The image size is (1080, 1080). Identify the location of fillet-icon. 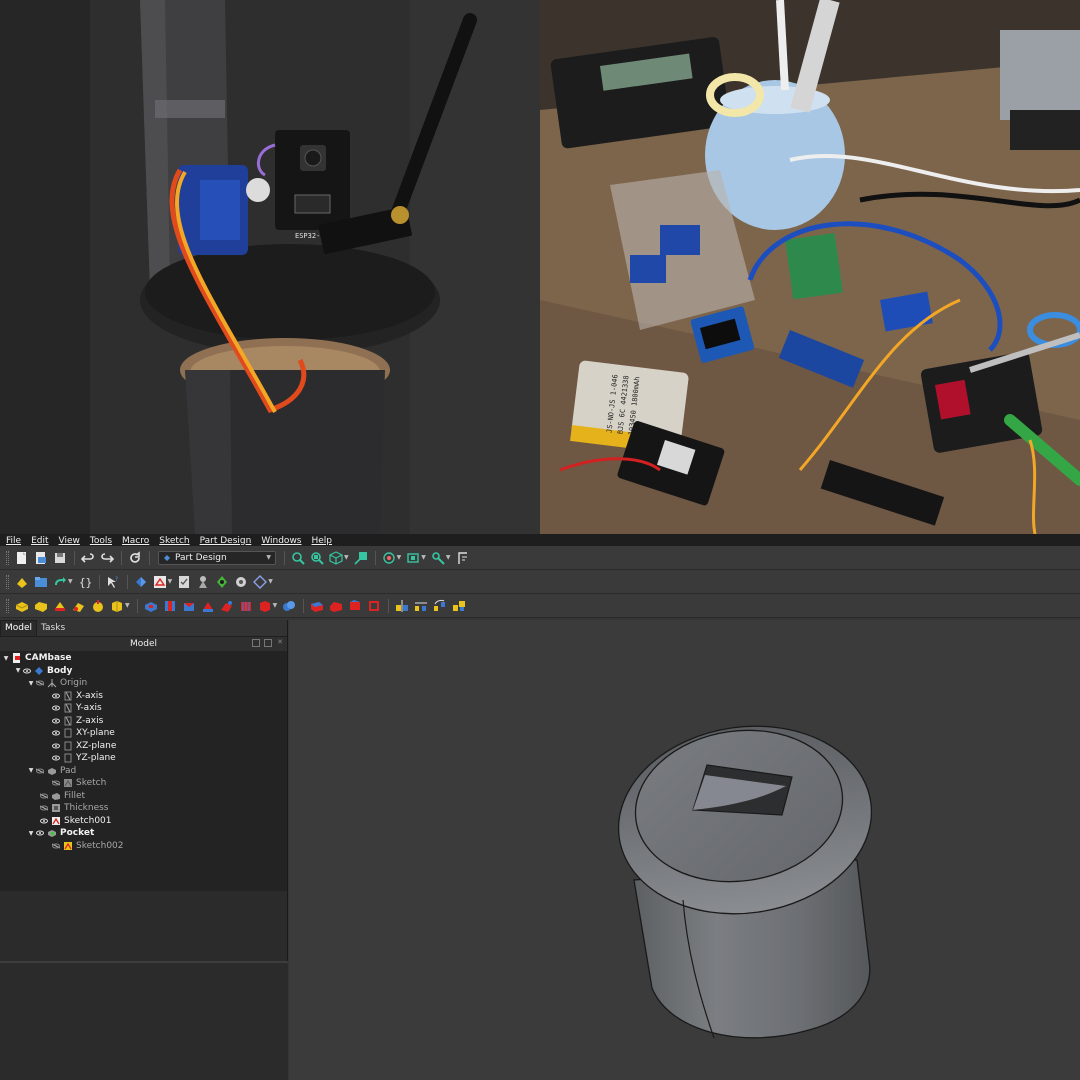
(317, 606).